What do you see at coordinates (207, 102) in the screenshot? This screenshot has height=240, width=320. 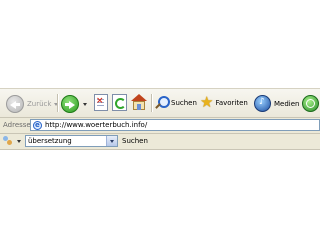 I see `star-icon: ★` at bounding box center [207, 102].